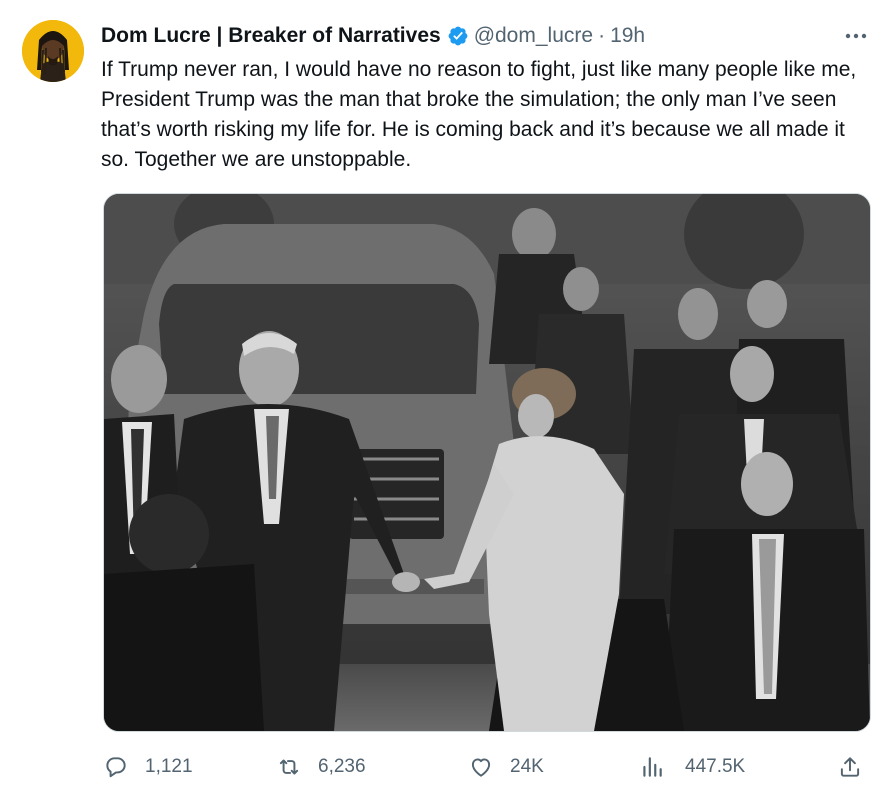 Image resolution: width=890 pixels, height=798 pixels. I want to click on reply-icon, so click(116, 767).